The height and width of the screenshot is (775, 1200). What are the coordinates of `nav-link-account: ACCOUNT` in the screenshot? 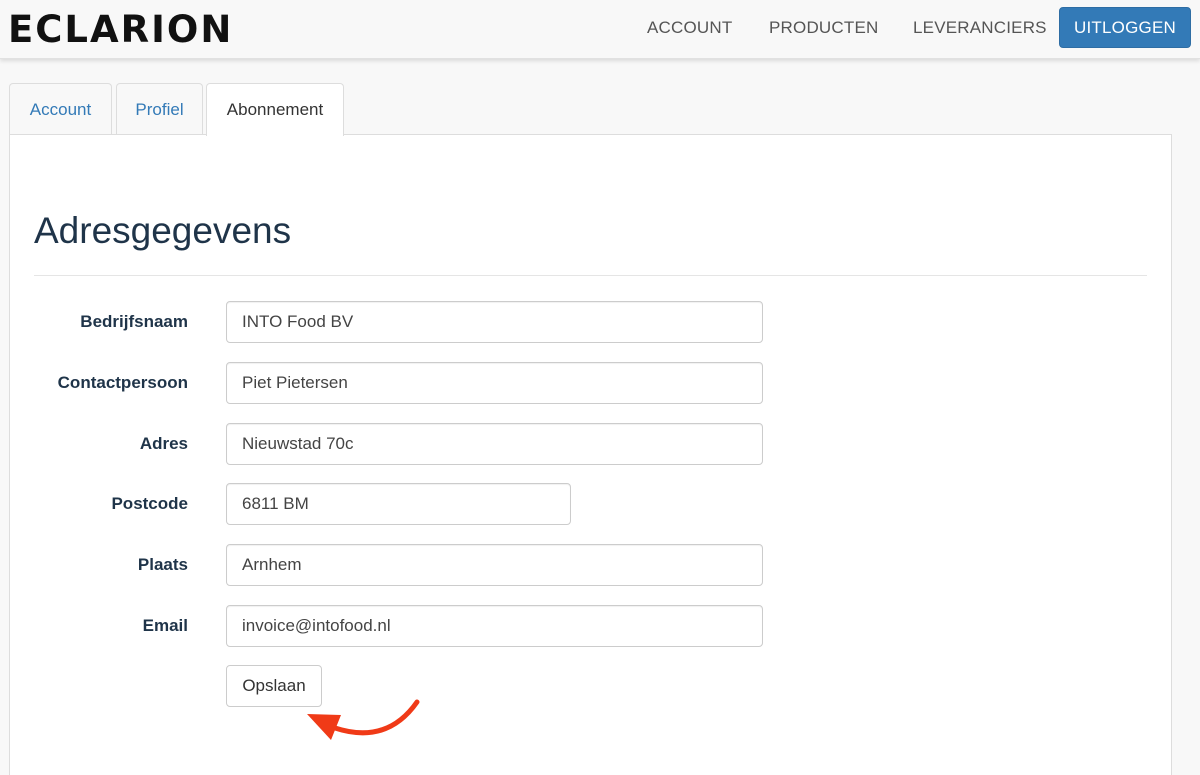 It's located at (689, 28).